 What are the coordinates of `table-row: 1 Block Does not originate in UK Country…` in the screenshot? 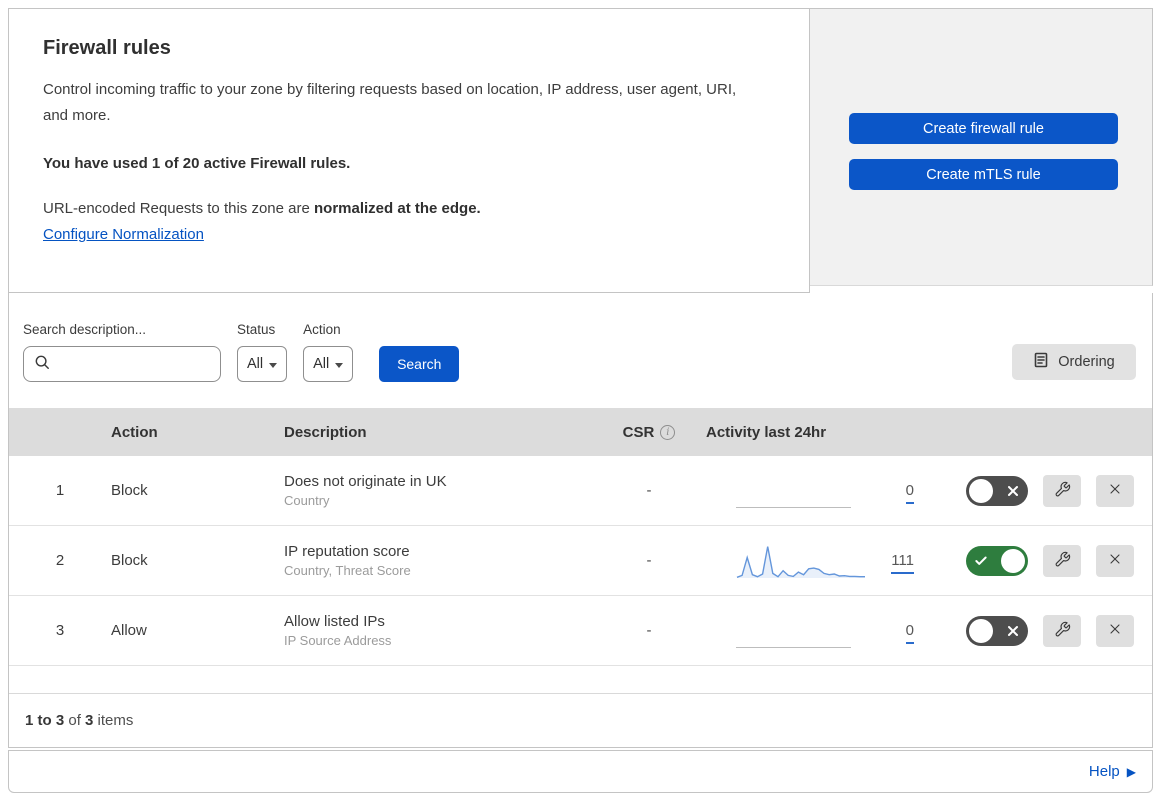 It's located at (580, 491).